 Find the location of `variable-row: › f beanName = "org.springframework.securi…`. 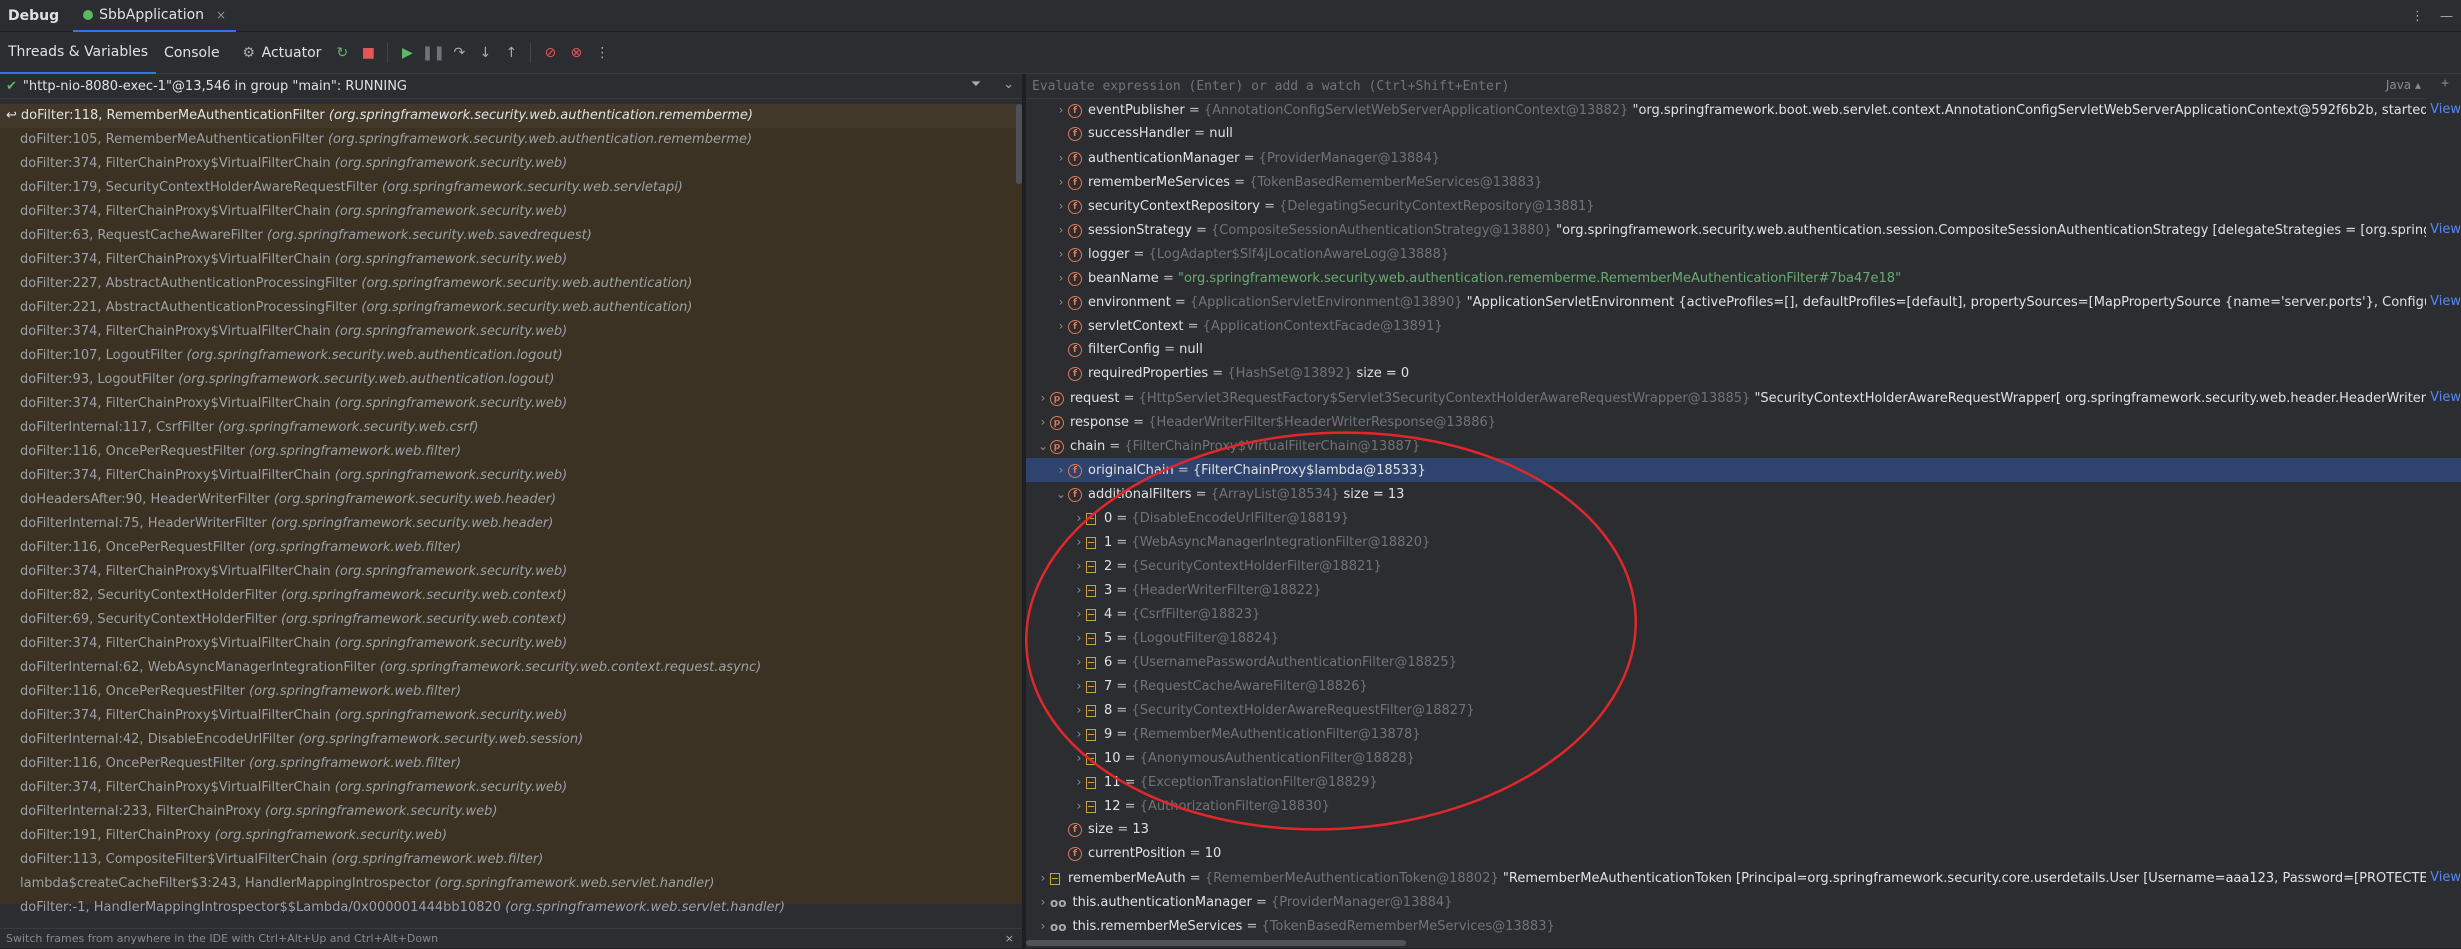

variable-row: › f beanName = "org.springframework.securi… is located at coordinates (1743, 278).